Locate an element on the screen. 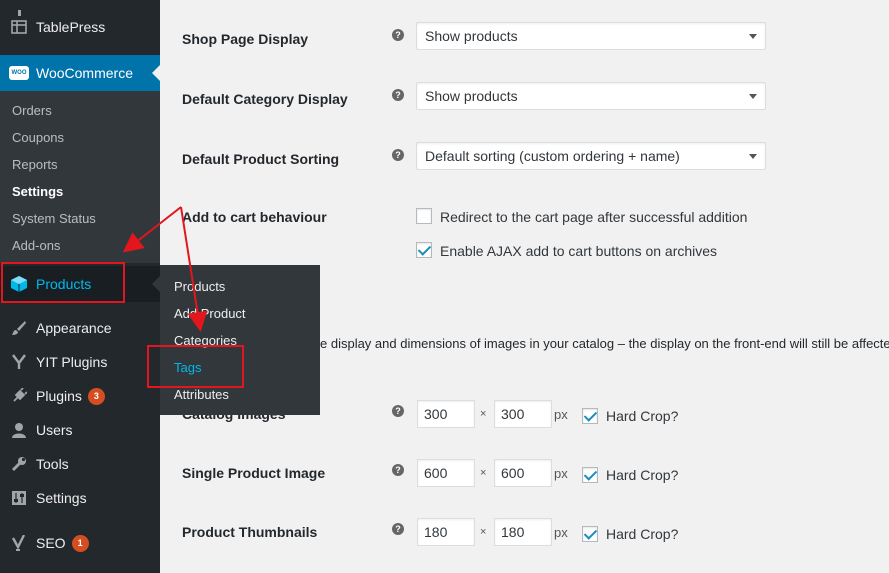  menu-item-partial-bottom is located at coordinates (80, 566).